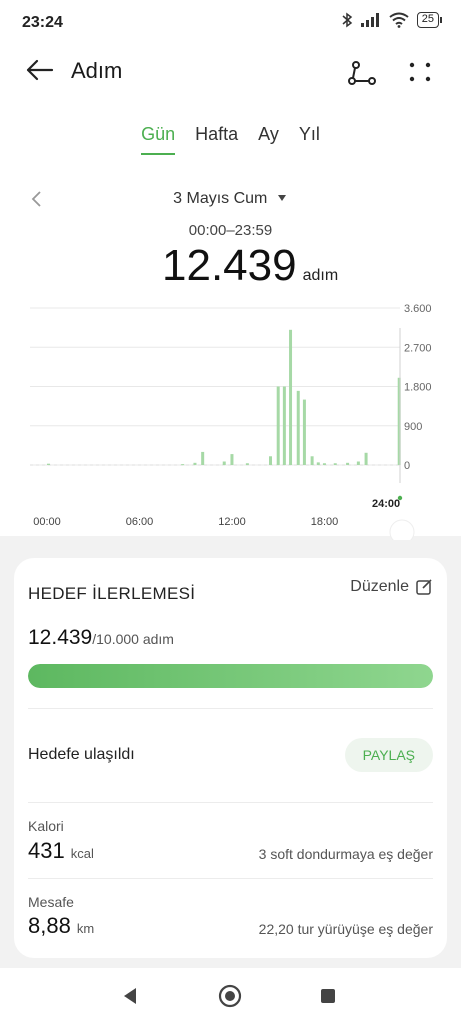 Image resolution: width=461 pixels, height=1024 pixels. What do you see at coordinates (229, 265) in the screenshot?
I see `steps-value: 12.439` at bounding box center [229, 265].